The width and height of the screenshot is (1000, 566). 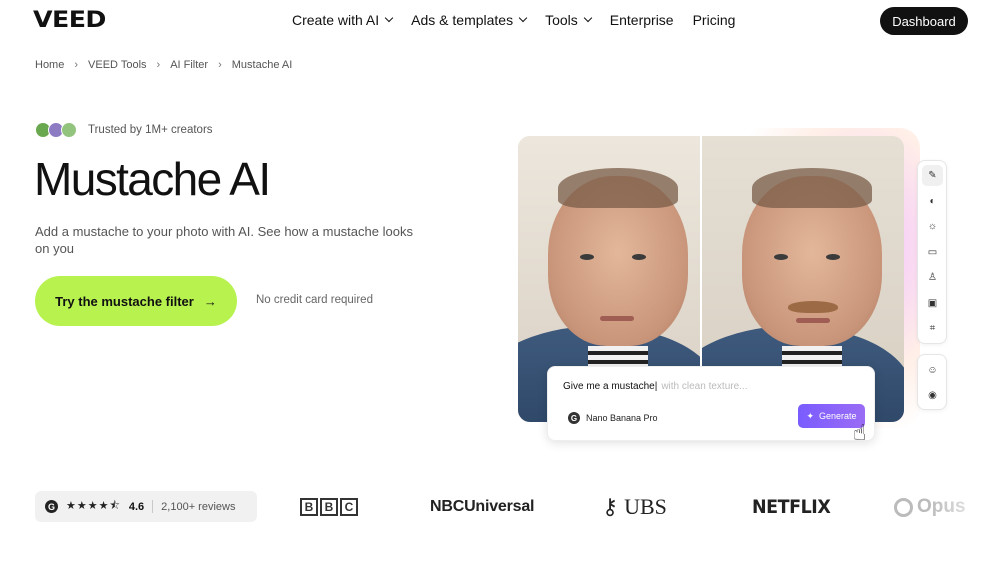 What do you see at coordinates (146, 506) in the screenshot?
I see `rating-badge: G ★★★★⯪ 4.6 2,100+ reviews` at bounding box center [146, 506].